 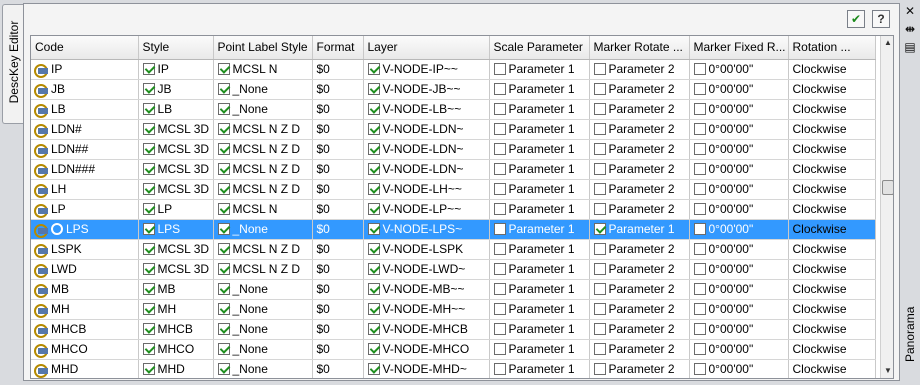 I want to click on layer-cell: V-NODE-LB~~, so click(x=426, y=109).